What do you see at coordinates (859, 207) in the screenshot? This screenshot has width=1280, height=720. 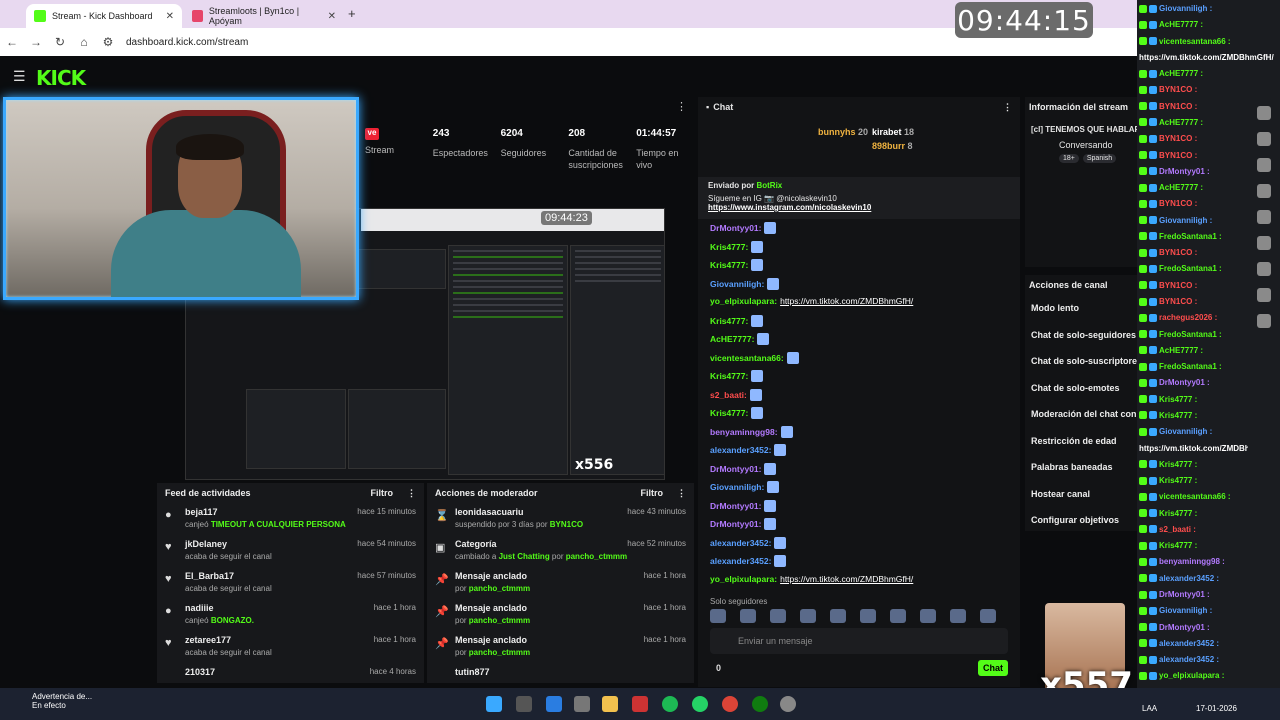 I see `pinned-link: https://www.instagram.com/nicolaskevin10` at bounding box center [859, 207].